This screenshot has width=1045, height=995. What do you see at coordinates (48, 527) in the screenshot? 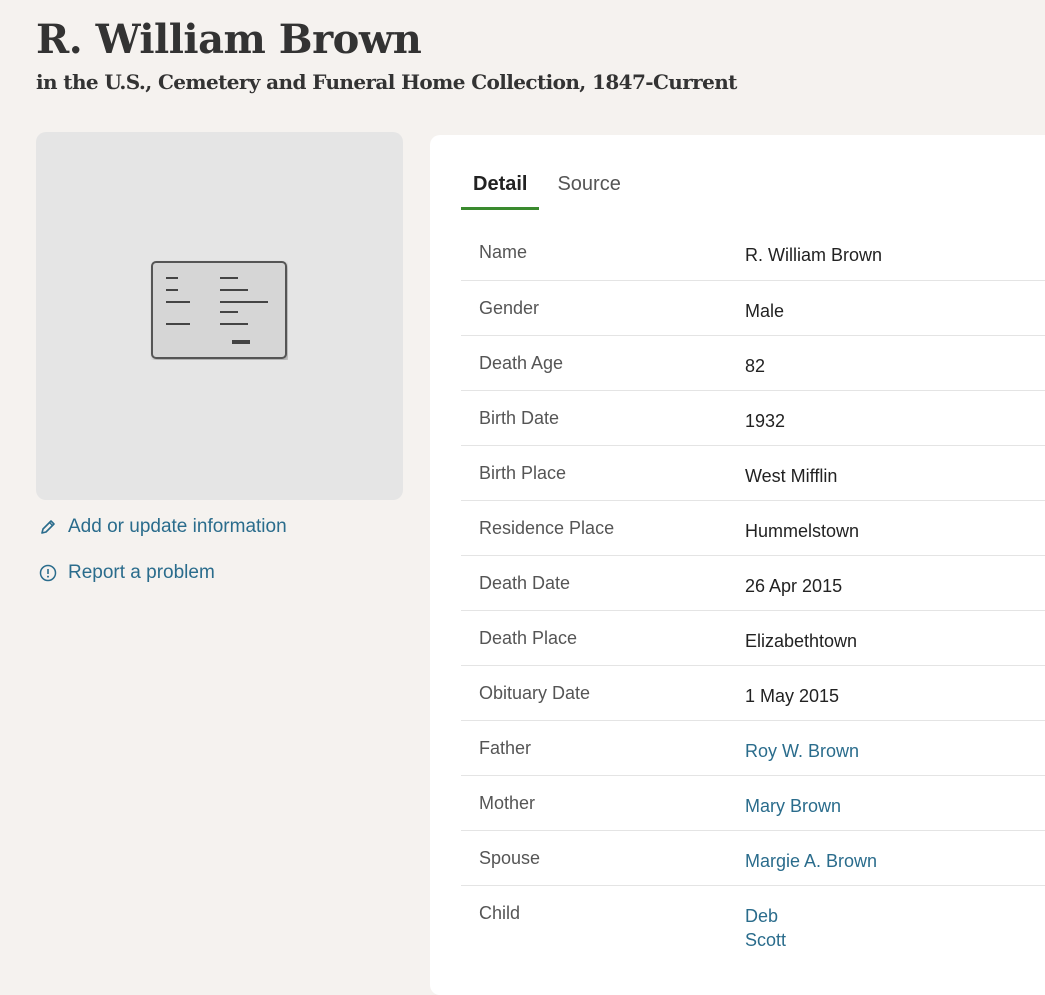
I see `pencil-icon` at bounding box center [48, 527].